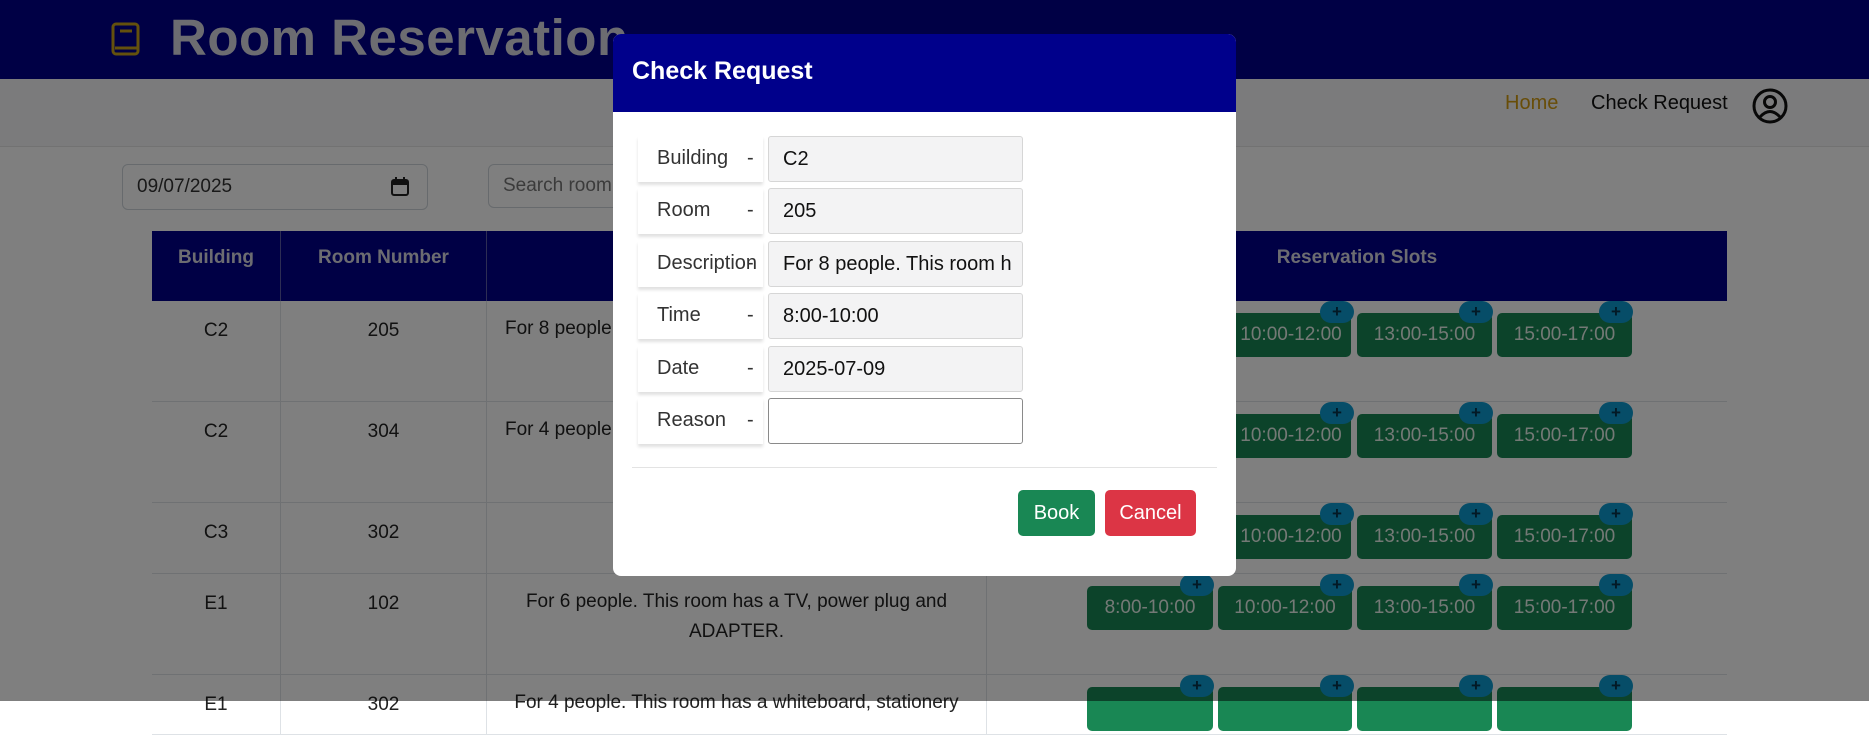  What do you see at coordinates (895, 159) in the screenshot?
I see `building-field: C2` at bounding box center [895, 159].